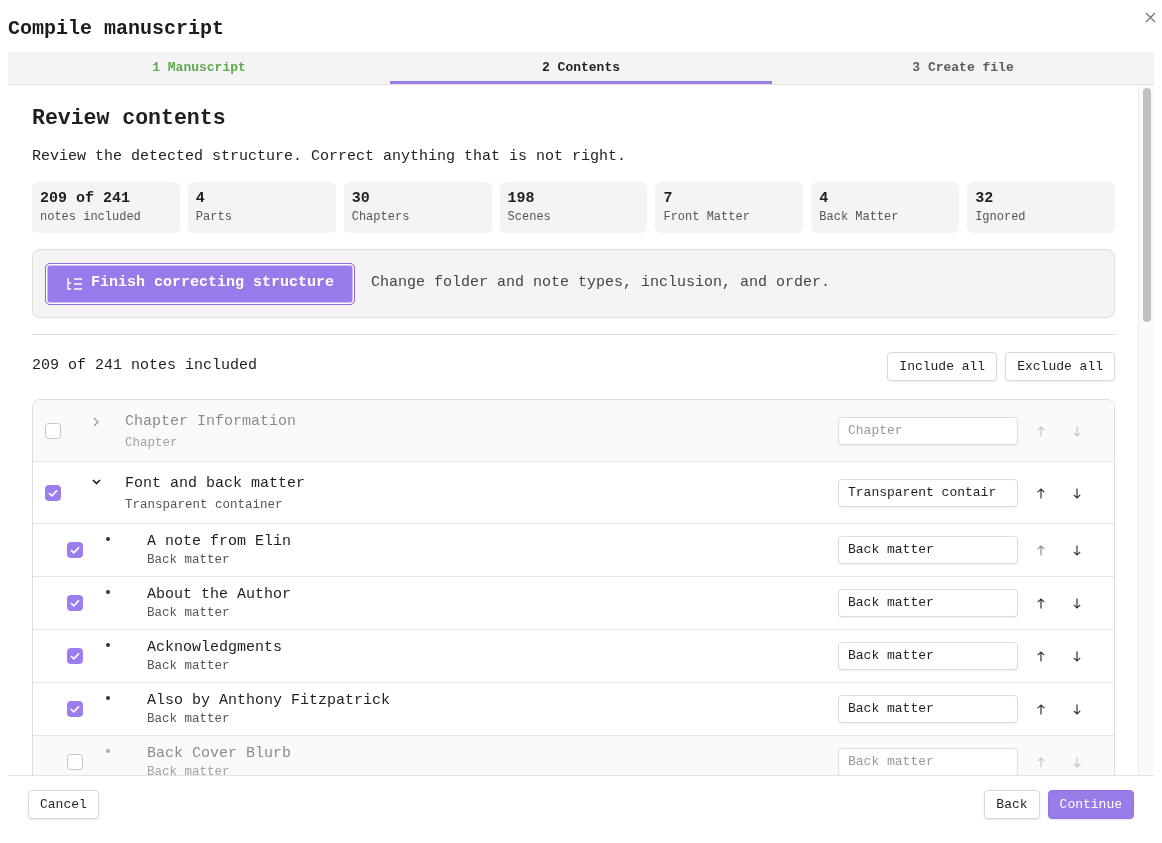 This screenshot has width=1162, height=843. I want to click on type-select: Transparent contair, so click(928, 493).